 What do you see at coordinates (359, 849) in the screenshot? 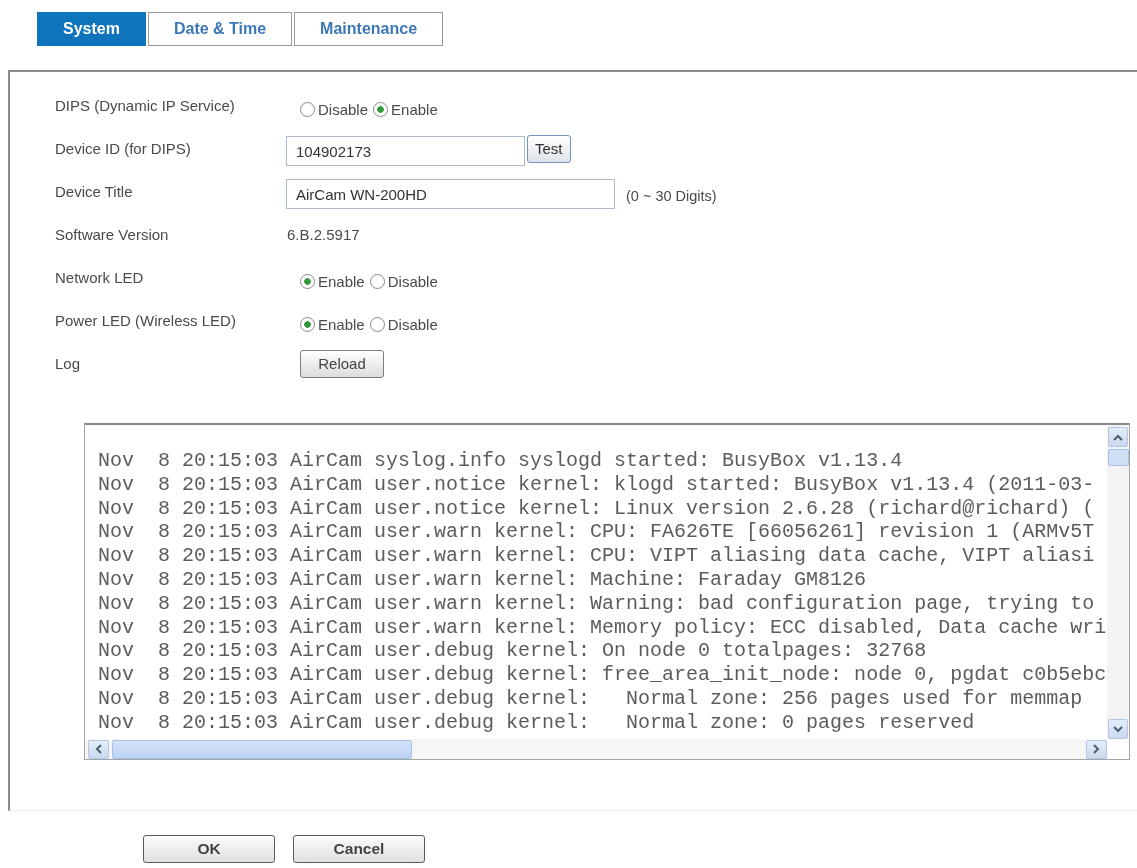
I see `dialog-button: Cancel` at bounding box center [359, 849].